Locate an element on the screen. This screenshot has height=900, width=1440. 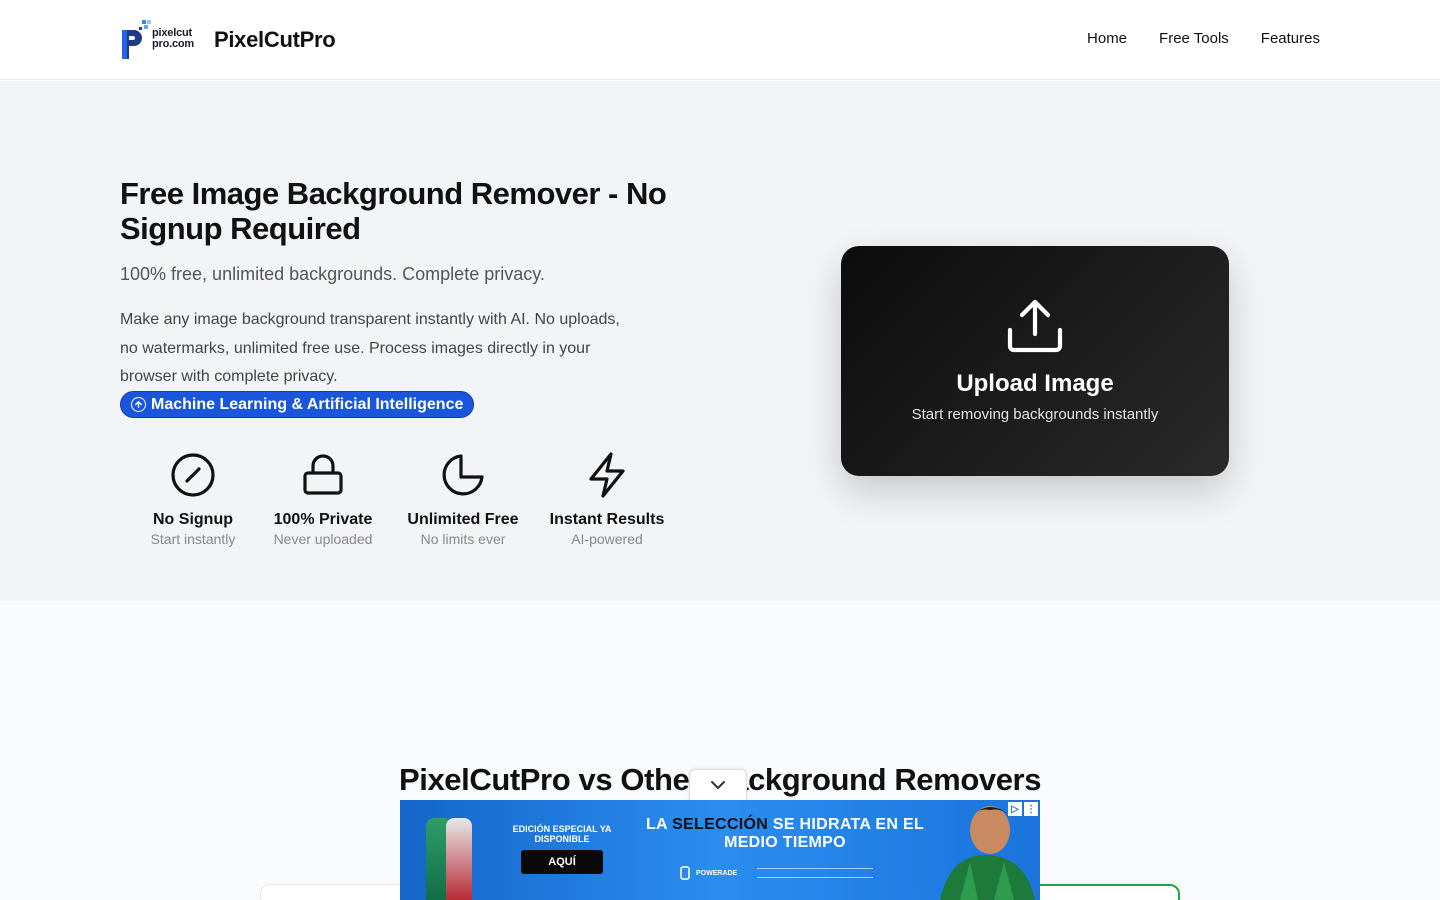
ad-brand: POWERADE is located at coordinates (717, 873).